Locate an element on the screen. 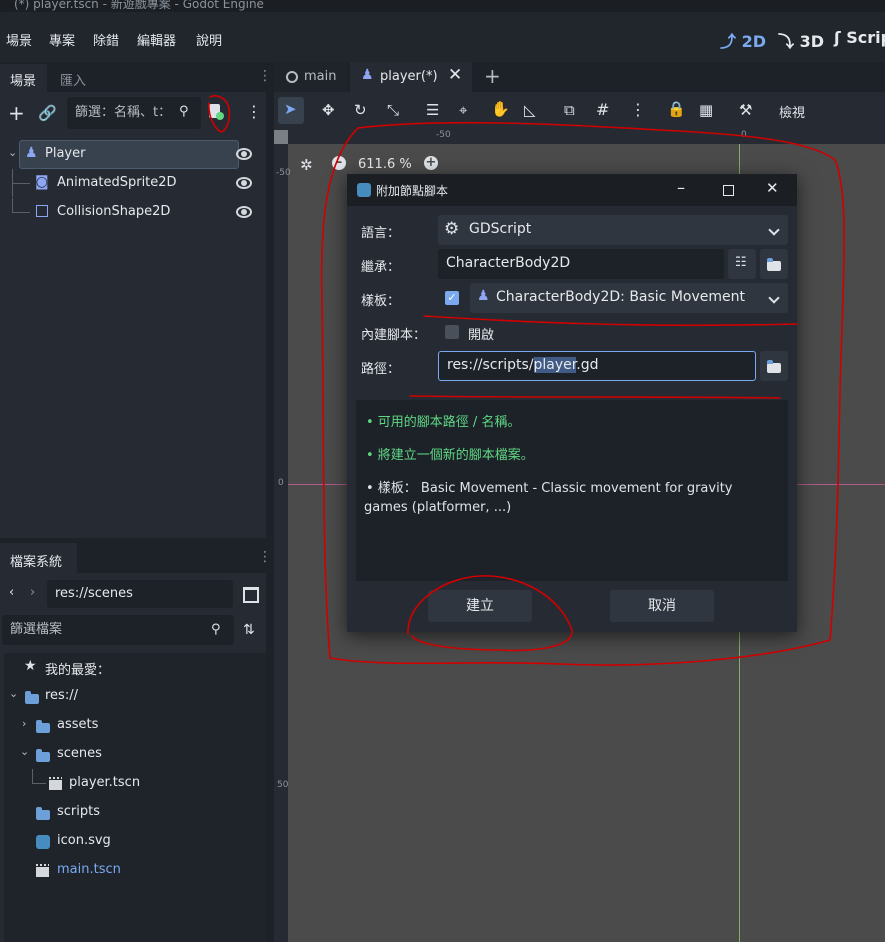 The height and width of the screenshot is (942, 885). template-checkbox: ✓ is located at coordinates (452, 298).